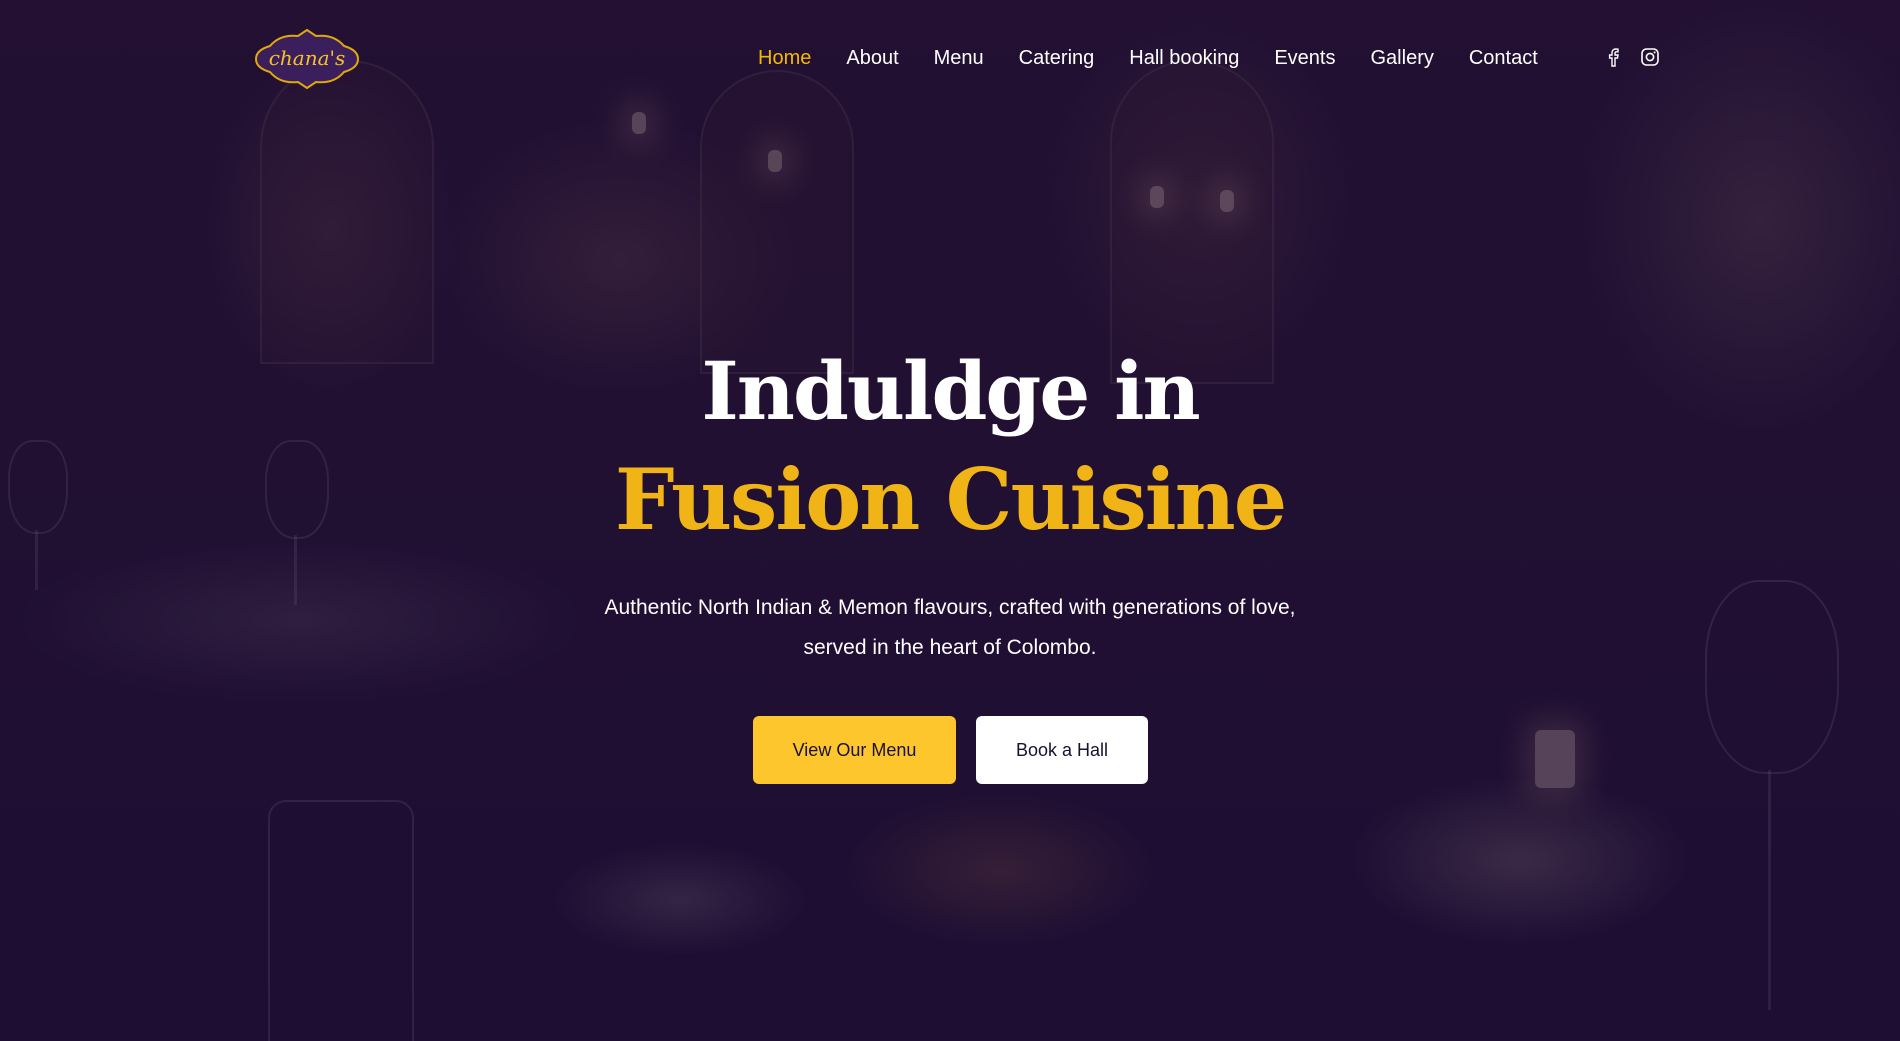  Describe the element at coordinates (950, 647) in the screenshot. I see `hero-subtitle-line2: served in the heart of Colombo.` at that location.